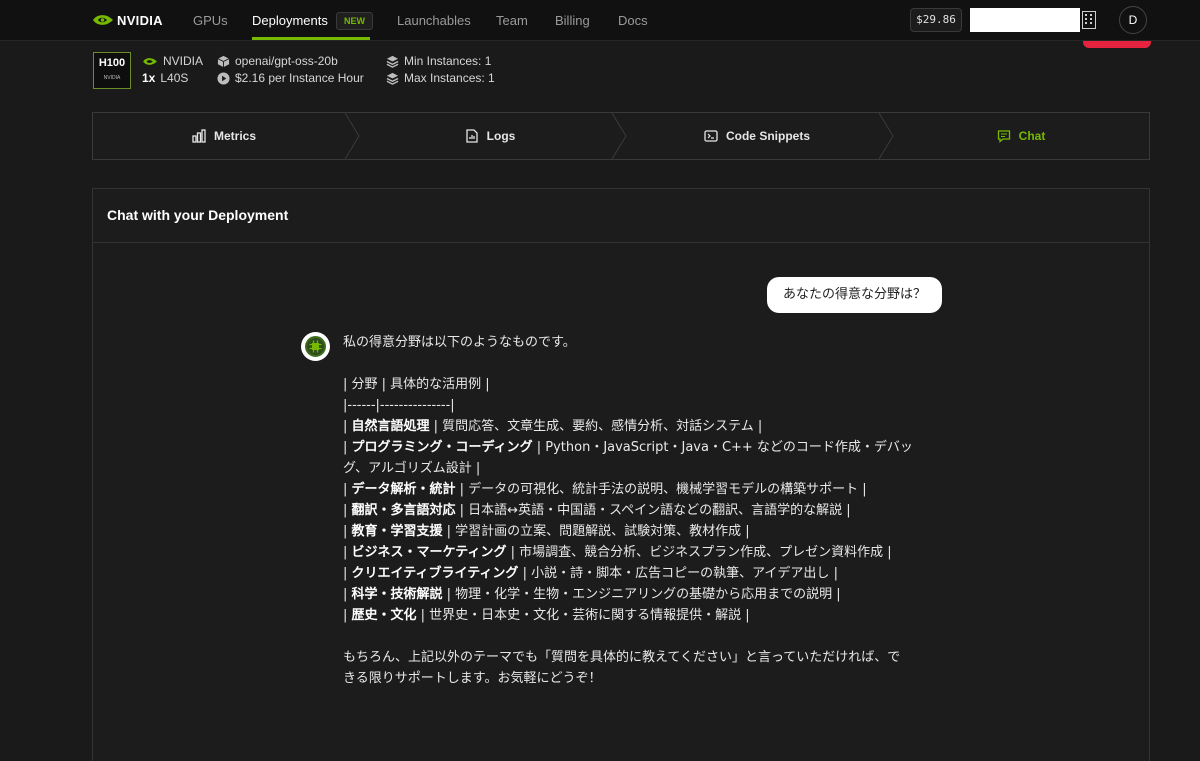 This screenshot has width=1200, height=761. What do you see at coordinates (149, 78) in the screenshot?
I see `gpu-count: 1x` at bounding box center [149, 78].